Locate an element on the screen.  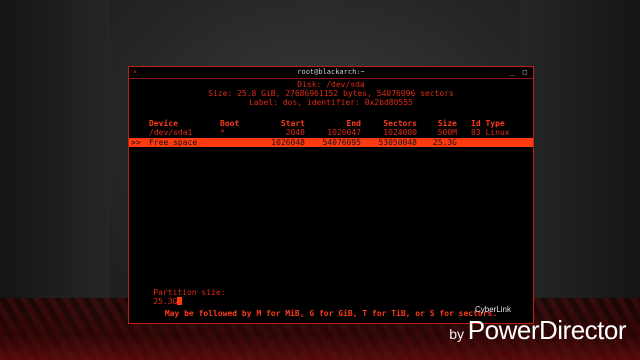
watermark-by: by is located at coordinates (456, 334).